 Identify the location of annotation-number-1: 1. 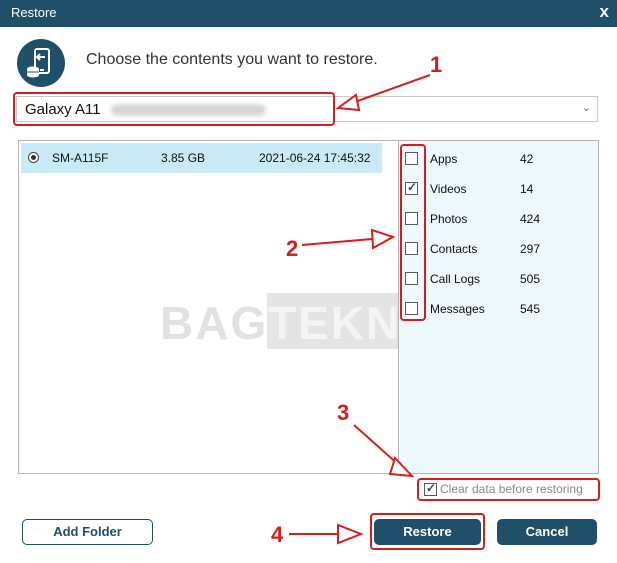
(436, 64).